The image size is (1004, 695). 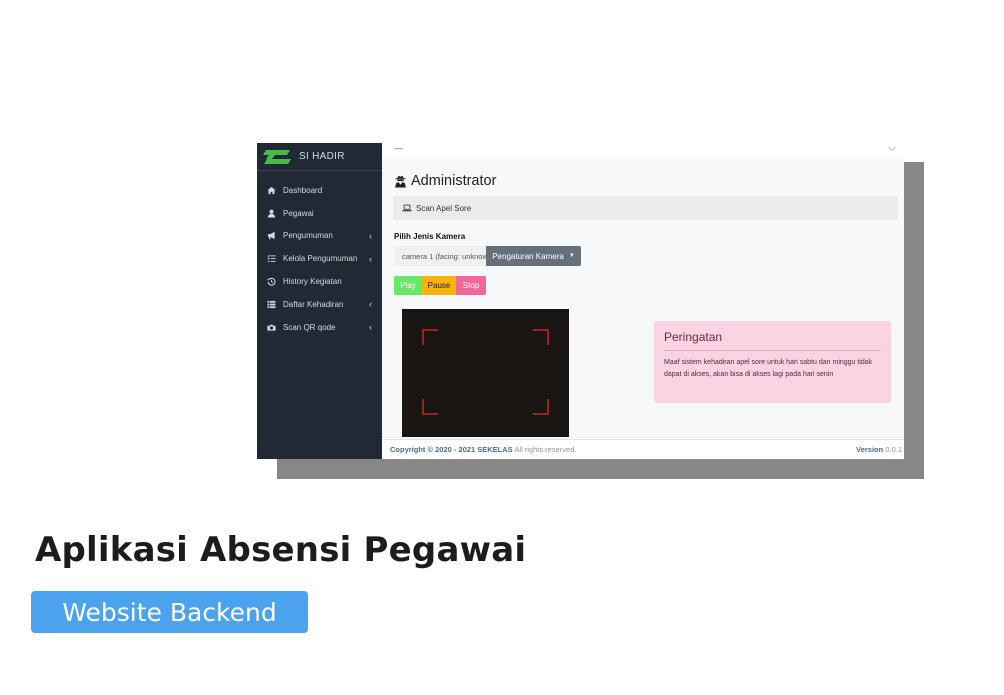 What do you see at coordinates (271, 259) in the screenshot?
I see `tasks-icon` at bounding box center [271, 259].